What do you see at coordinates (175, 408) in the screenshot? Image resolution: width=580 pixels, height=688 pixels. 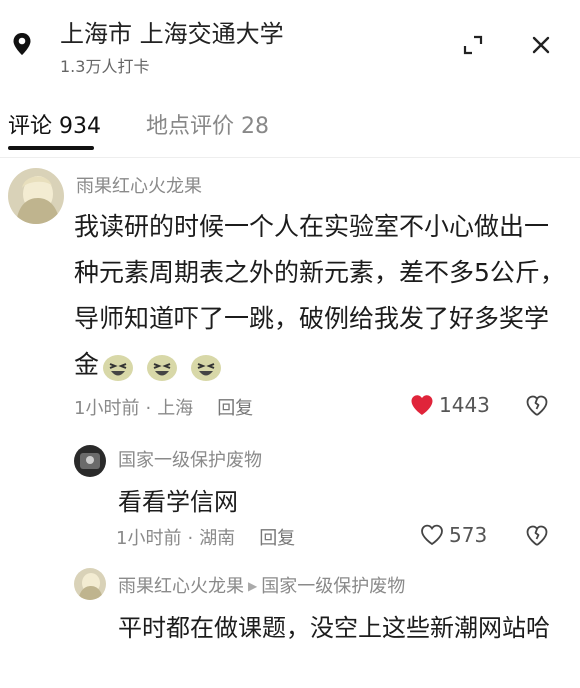 I see `comment-location: 上海` at bounding box center [175, 408].